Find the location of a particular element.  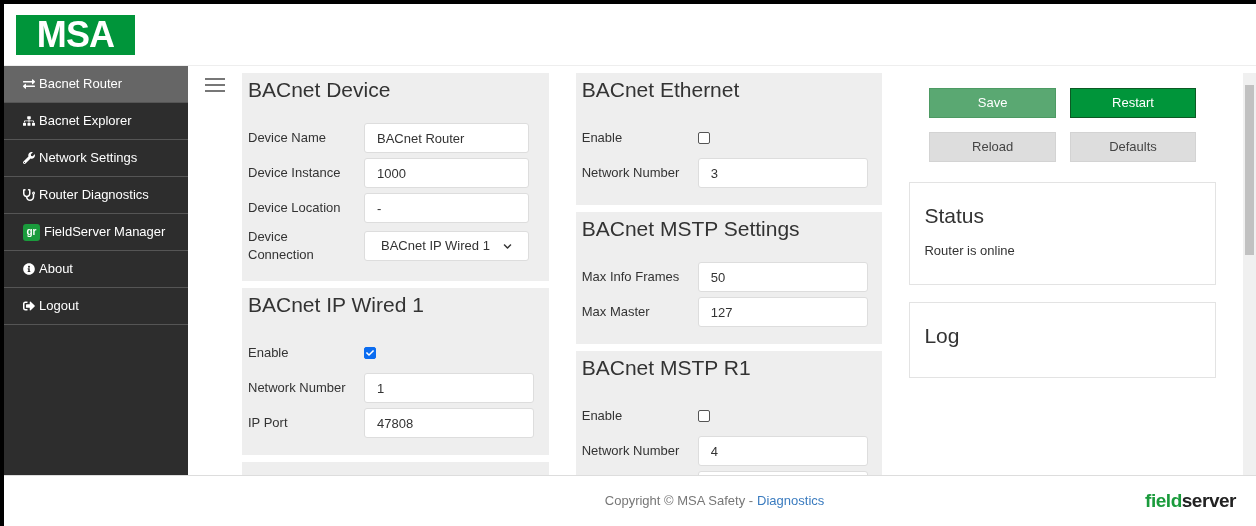

status-text: Router is online is located at coordinates (970, 251).